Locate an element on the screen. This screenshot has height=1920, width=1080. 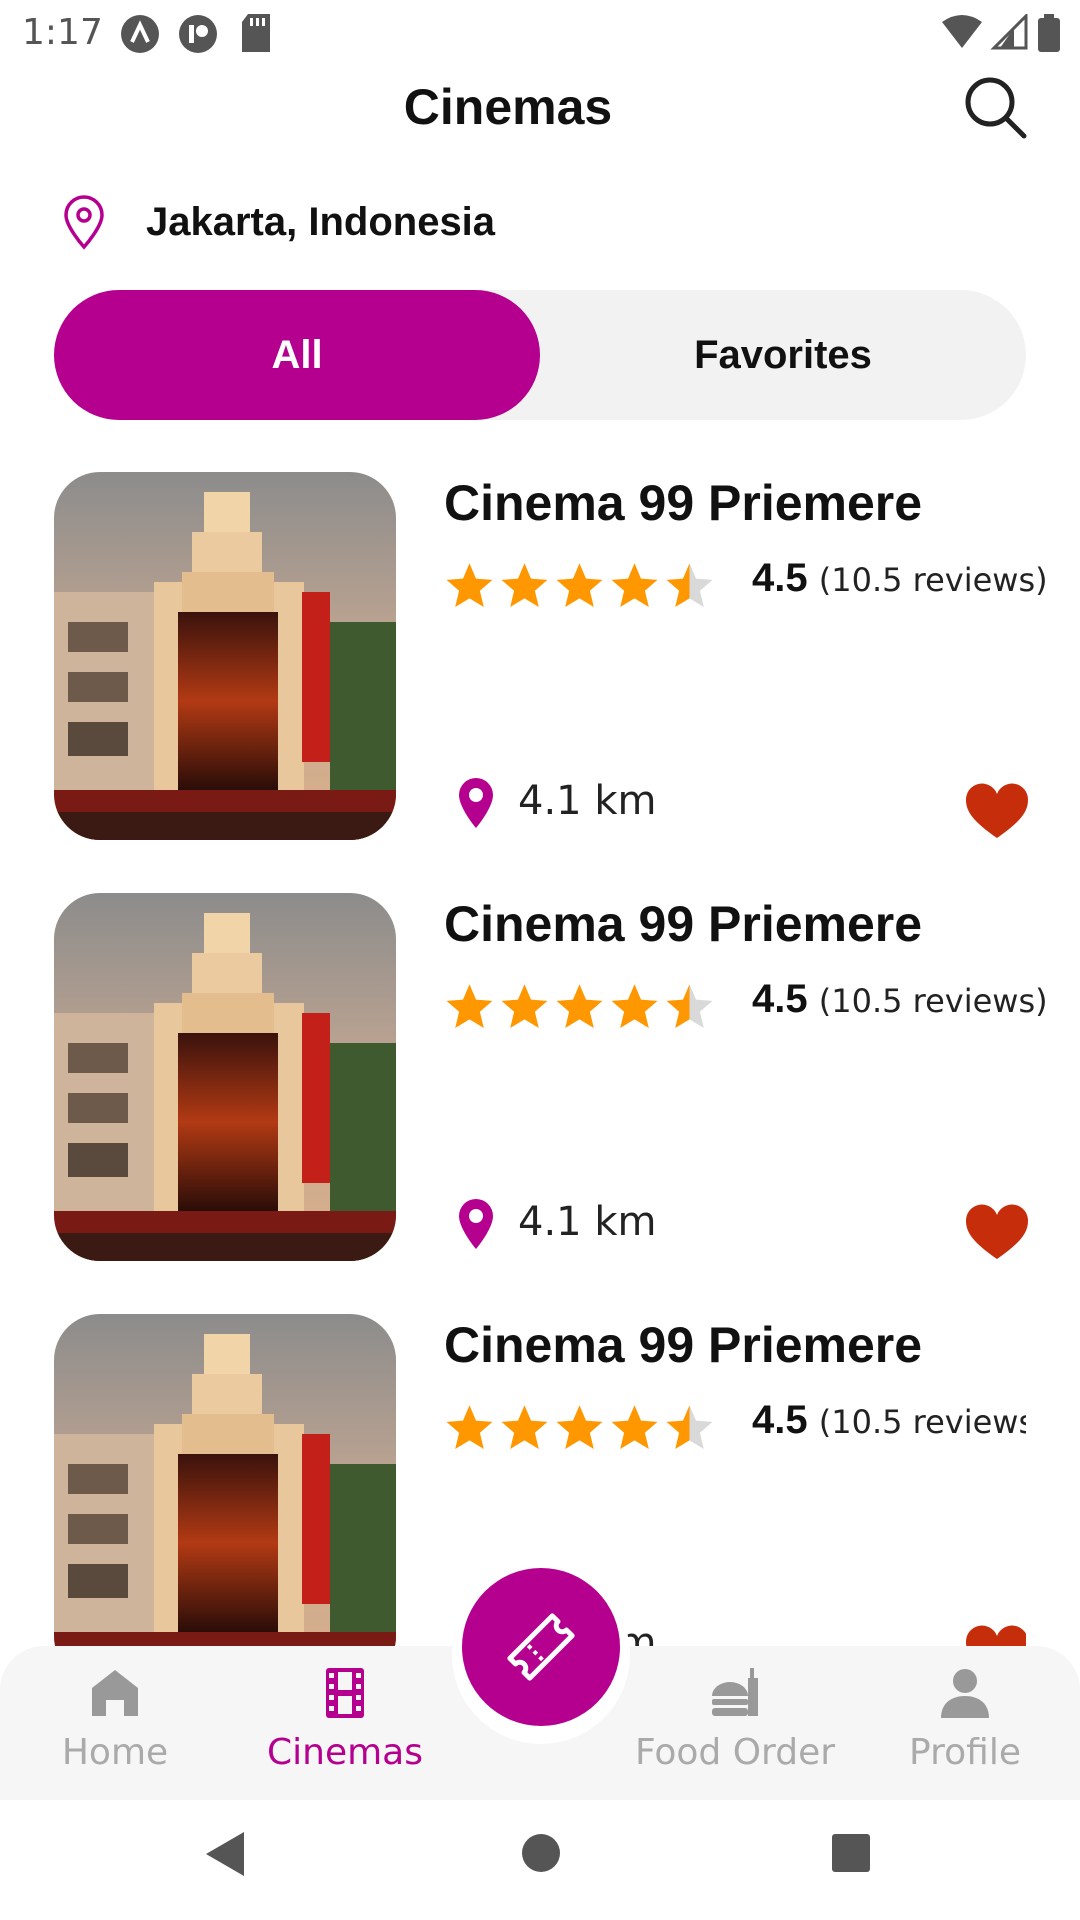
wifi-icon is located at coordinates (962, 31).